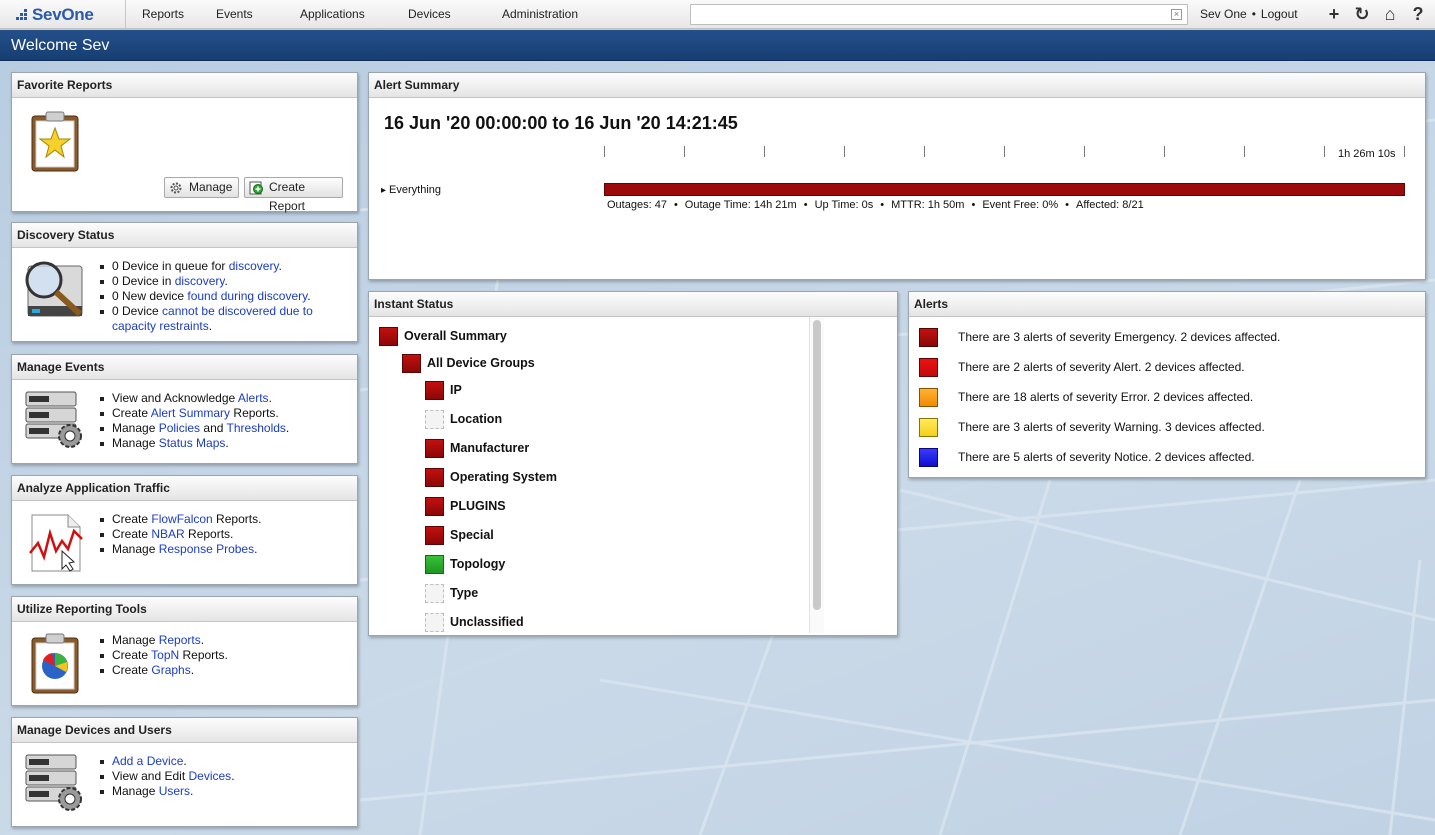 This screenshot has width=1435, height=835. Describe the element at coordinates (487, 622) in the screenshot. I see `status-item-label: Unclassified` at that location.